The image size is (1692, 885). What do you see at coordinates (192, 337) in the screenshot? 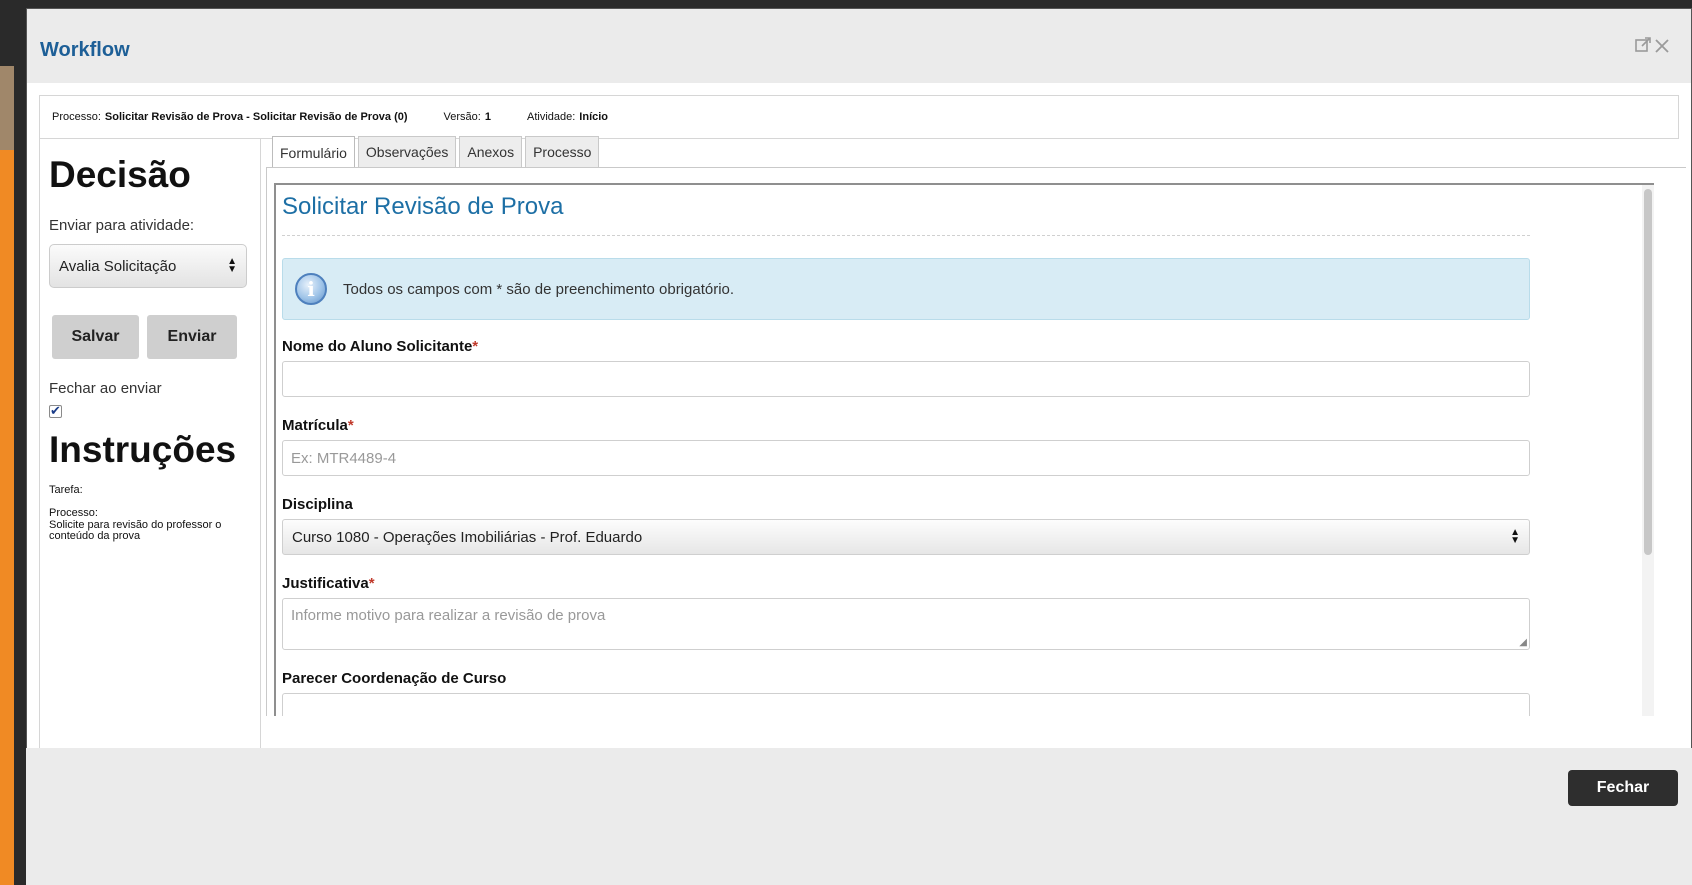
I see `send-button: Enviar` at bounding box center [192, 337].